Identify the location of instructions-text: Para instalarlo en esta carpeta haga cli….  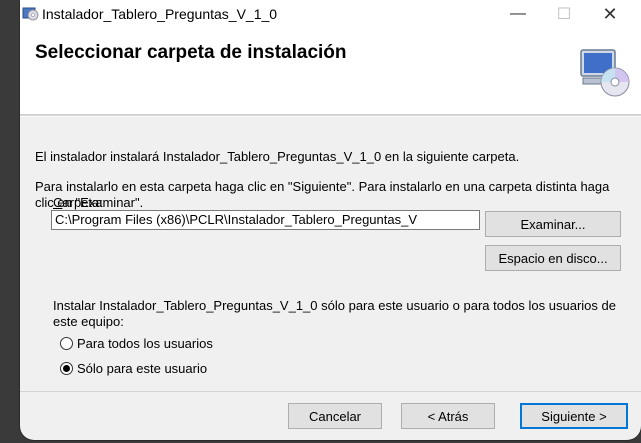
(322, 194).